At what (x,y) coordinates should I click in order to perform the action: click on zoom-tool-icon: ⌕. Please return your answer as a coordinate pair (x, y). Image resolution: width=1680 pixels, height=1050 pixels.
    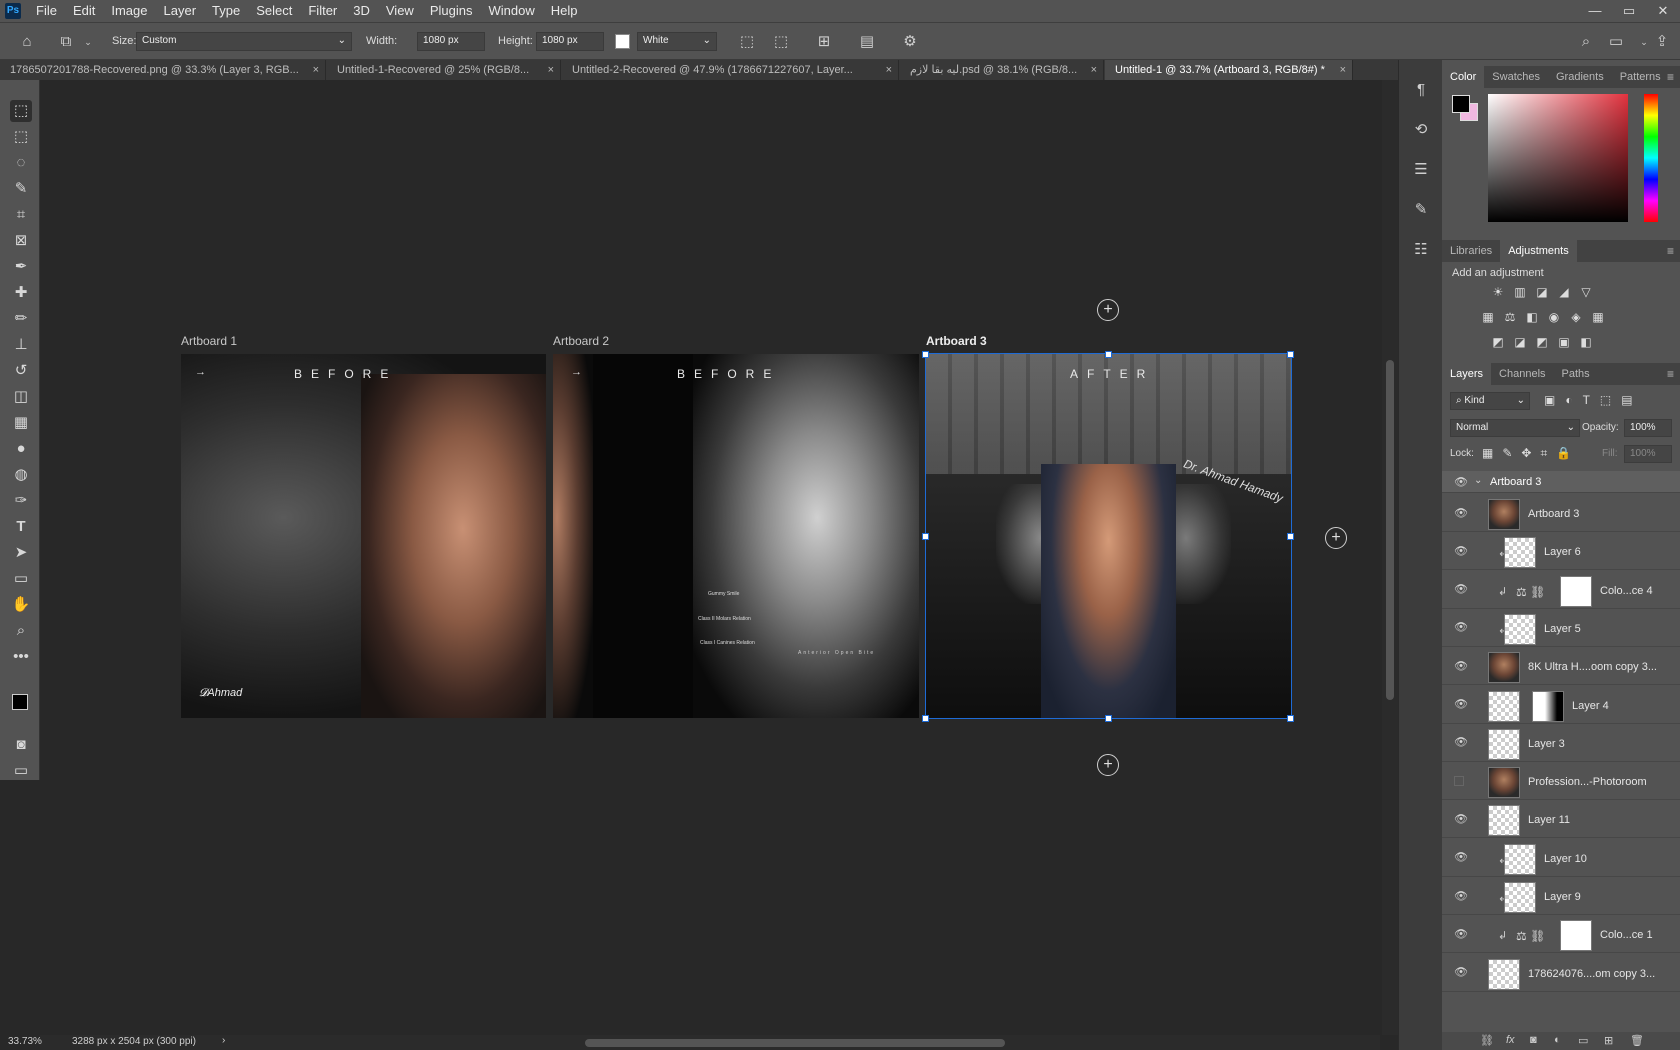
    Looking at the image, I should click on (21, 631).